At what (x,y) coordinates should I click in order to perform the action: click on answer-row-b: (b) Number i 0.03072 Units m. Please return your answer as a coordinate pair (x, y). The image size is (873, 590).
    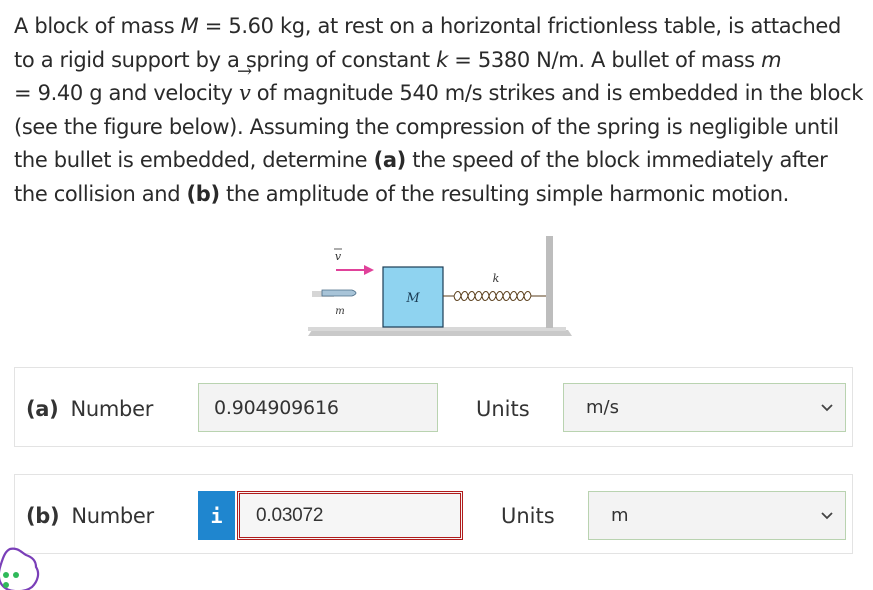
    Looking at the image, I should click on (433, 514).